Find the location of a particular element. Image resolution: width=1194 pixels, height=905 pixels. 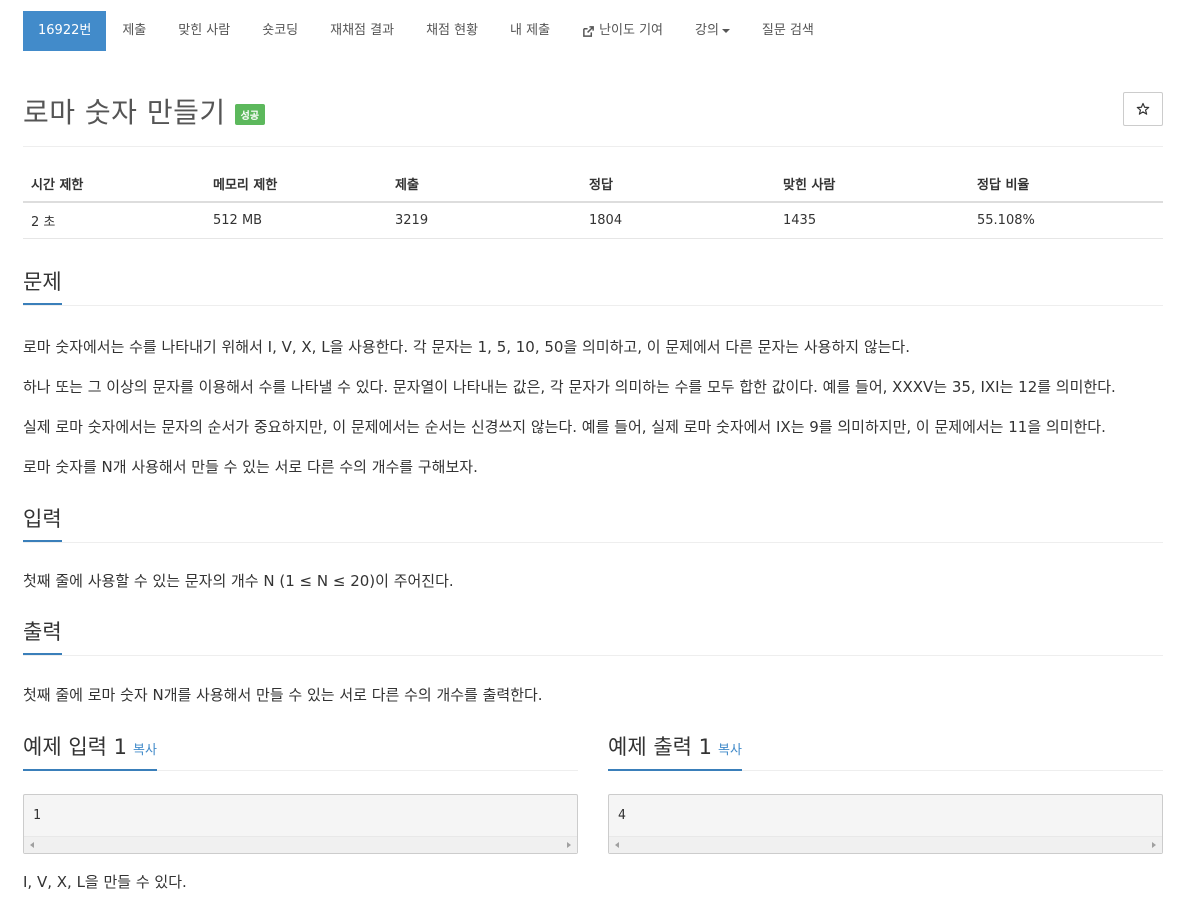

star-icon is located at coordinates (1143, 108).